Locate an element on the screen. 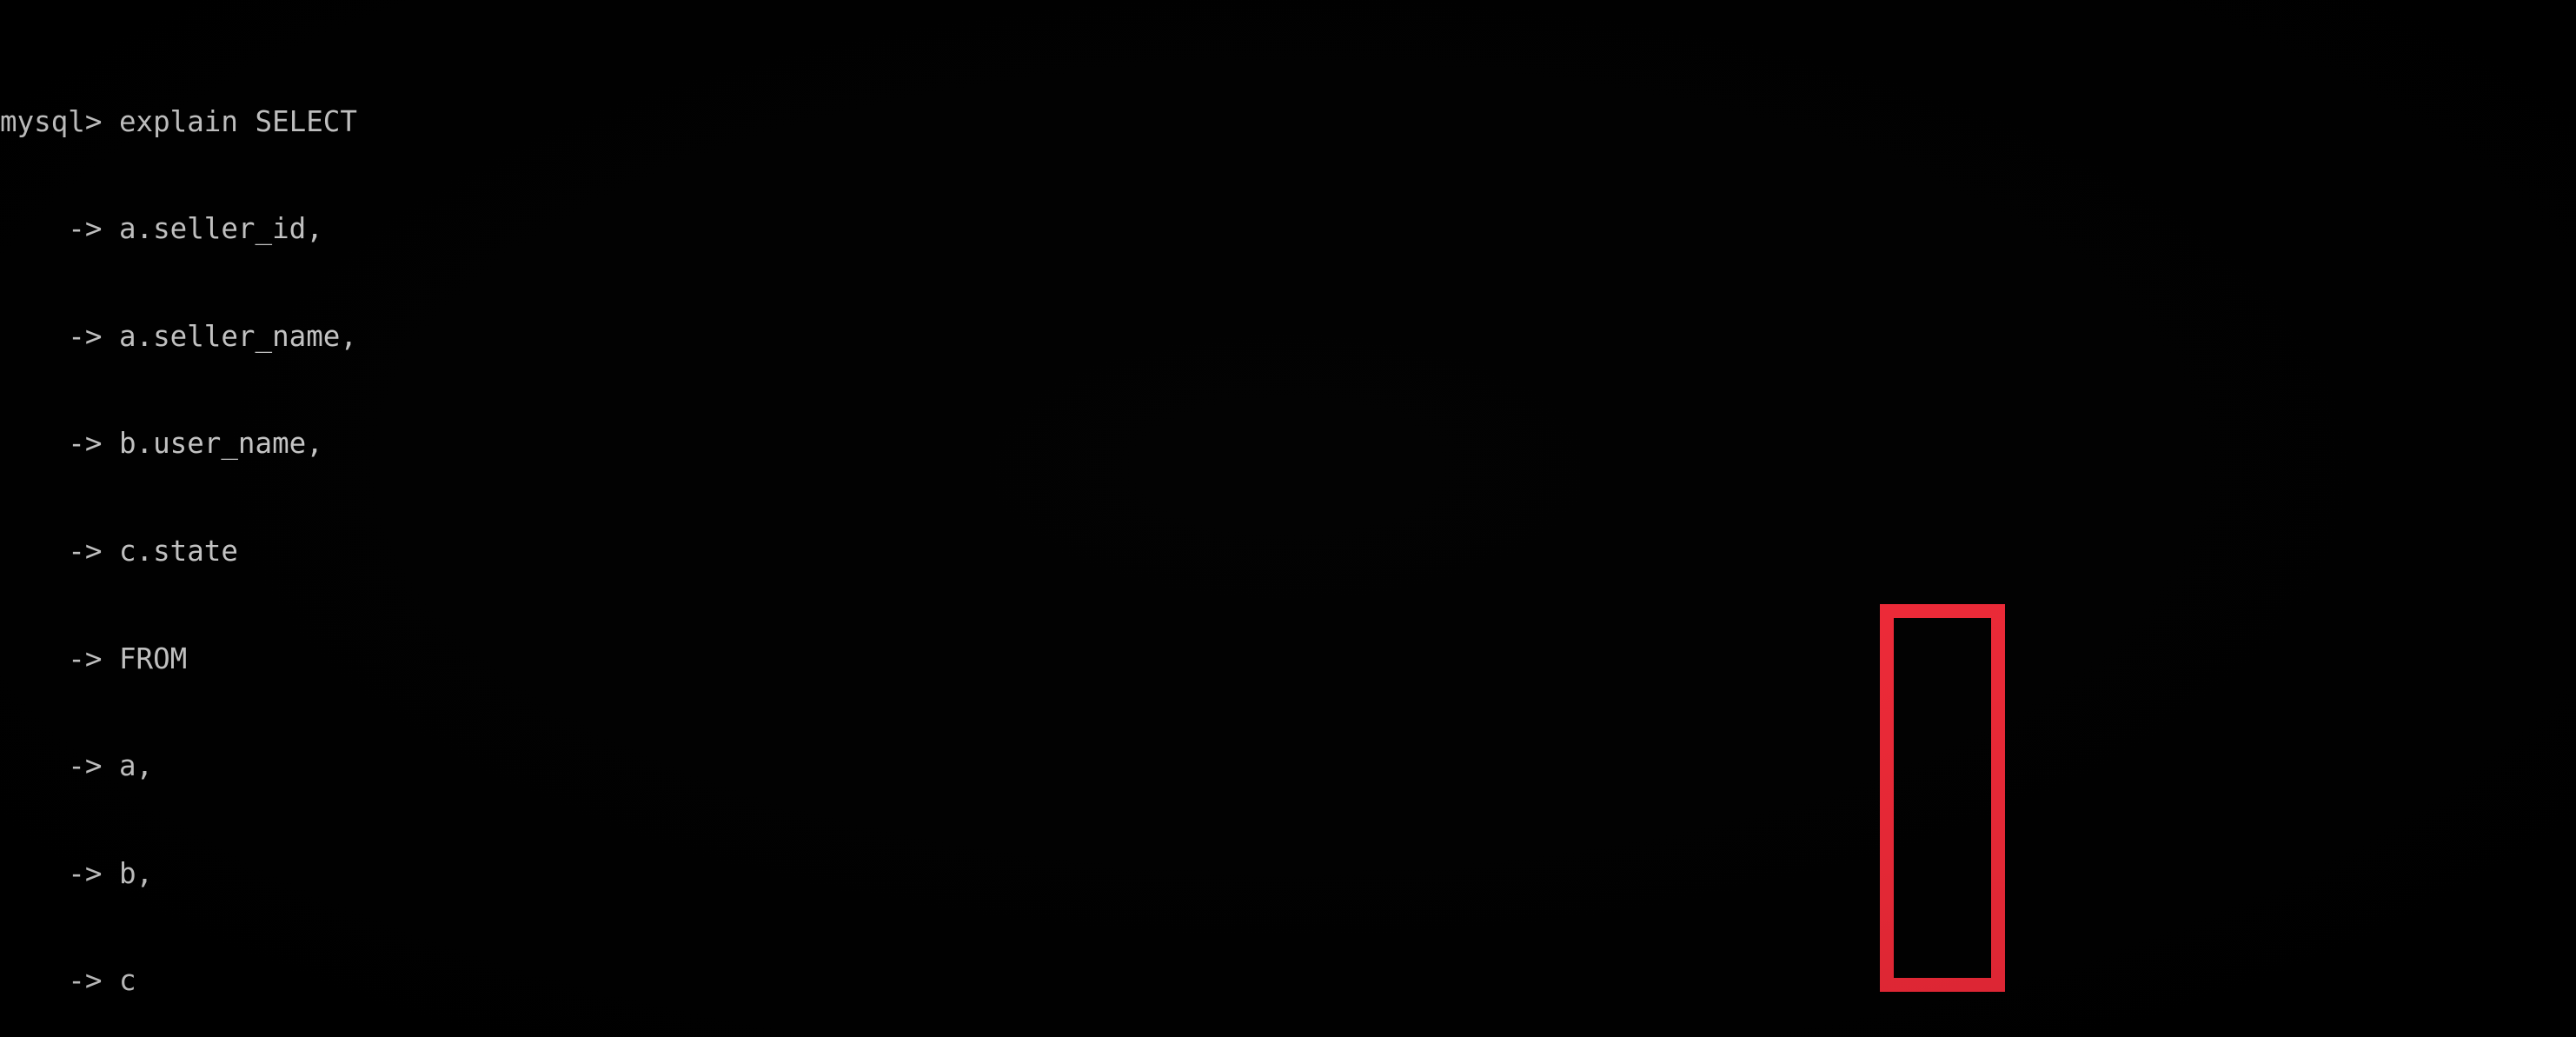  query-continuation-line: -> c.state is located at coordinates (119, 551).